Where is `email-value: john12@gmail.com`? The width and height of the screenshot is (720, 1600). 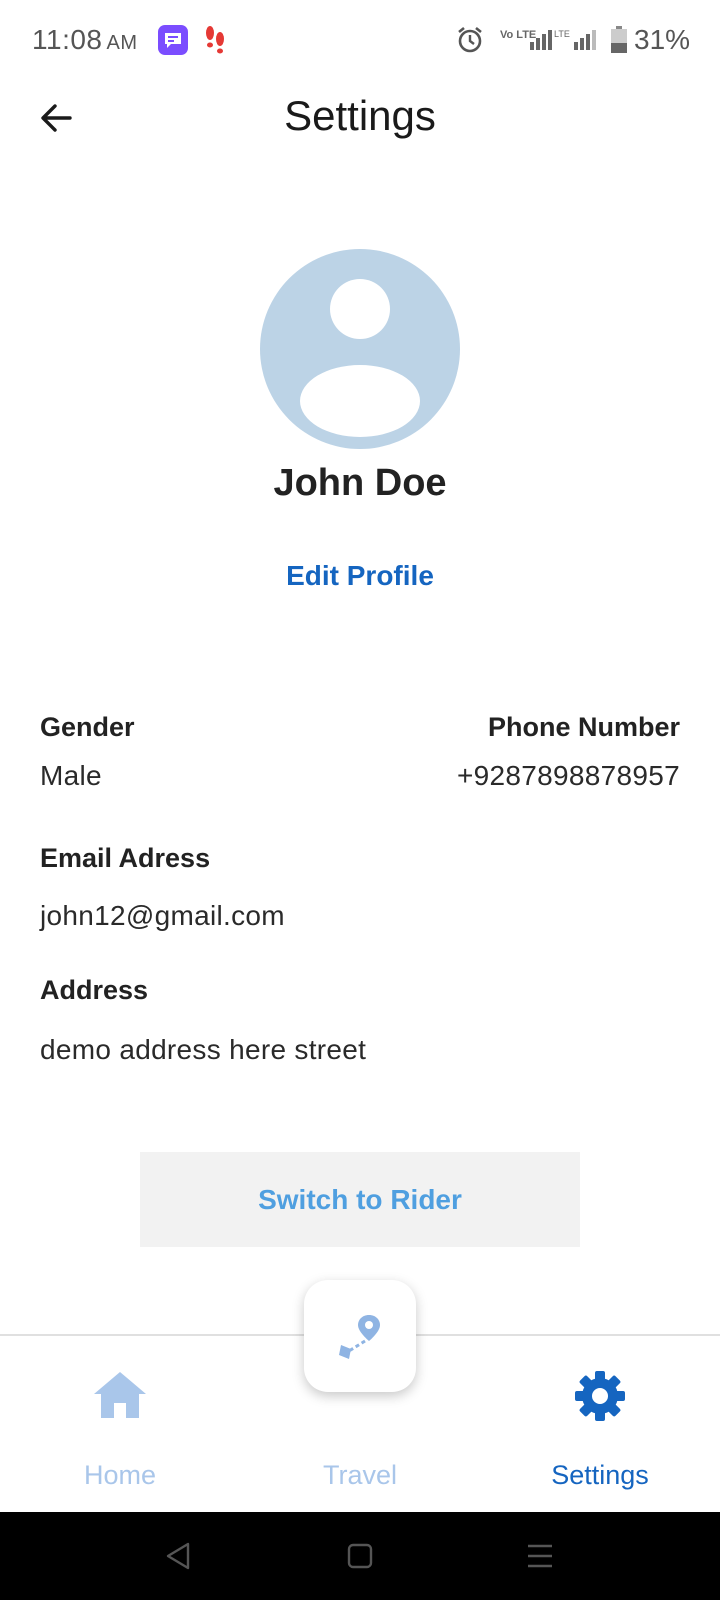 email-value: john12@gmail.com is located at coordinates (162, 915).